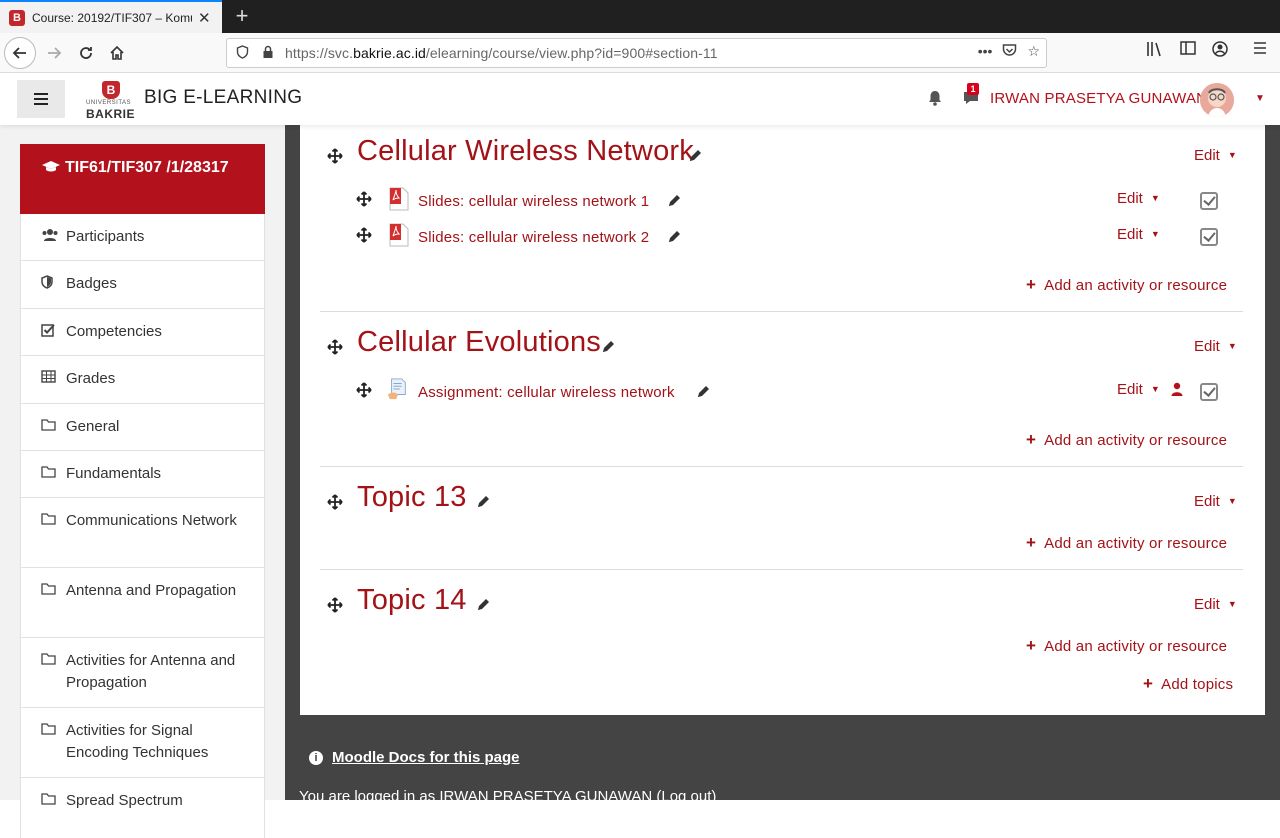  I want to click on home-button, so click(117, 53).